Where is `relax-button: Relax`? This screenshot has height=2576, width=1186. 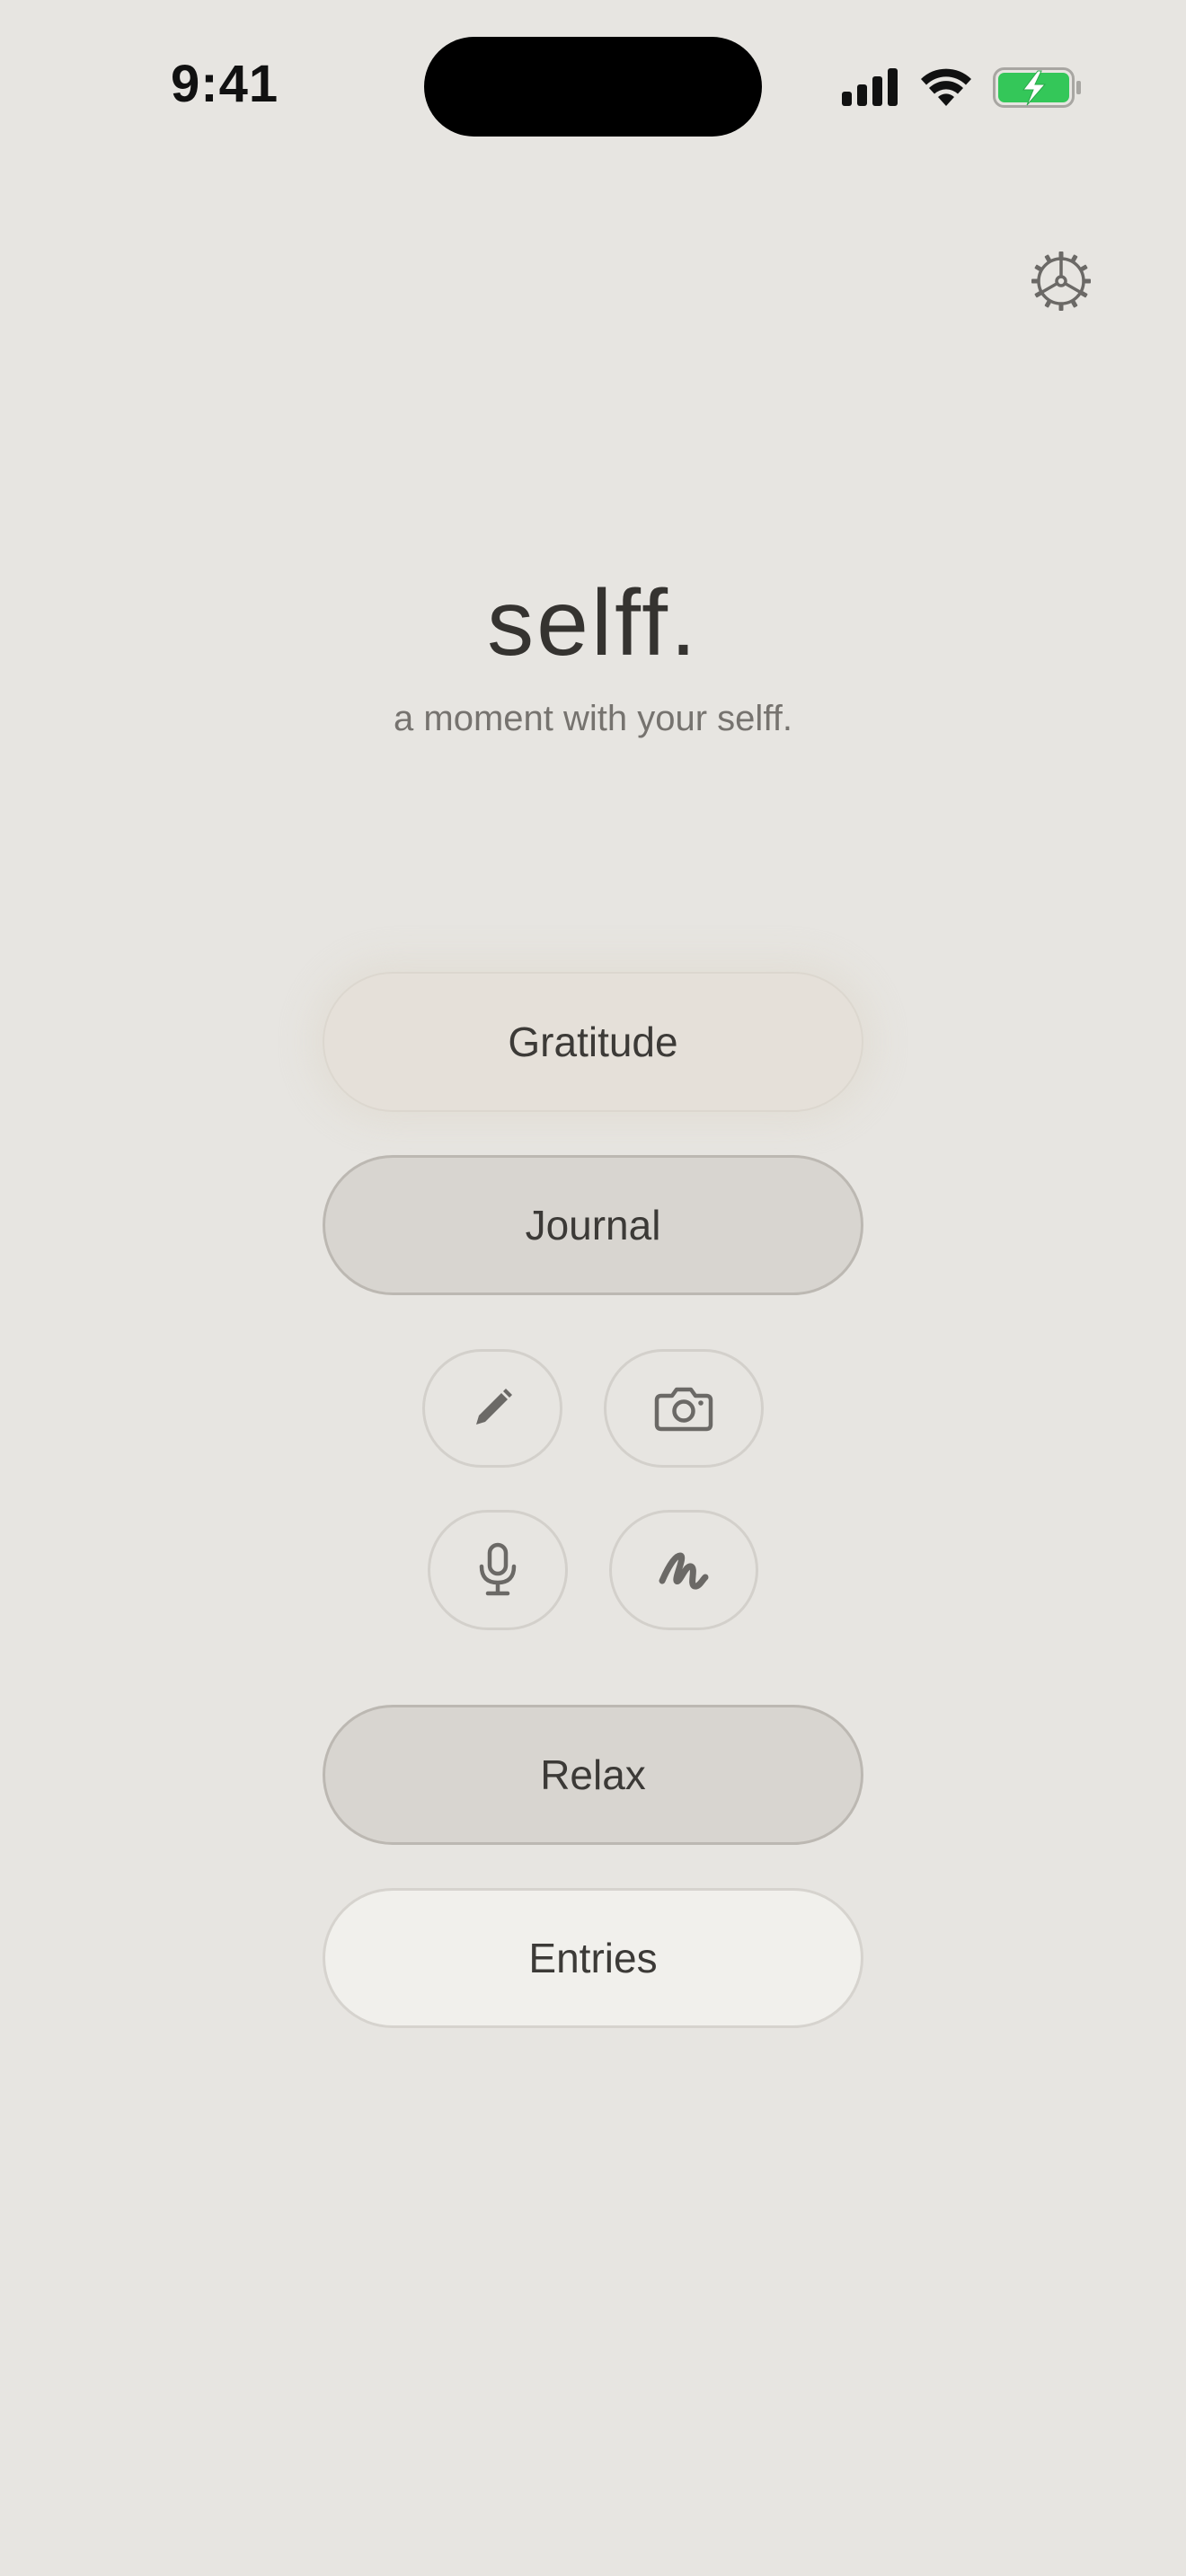
relax-button: Relax is located at coordinates (593, 1775).